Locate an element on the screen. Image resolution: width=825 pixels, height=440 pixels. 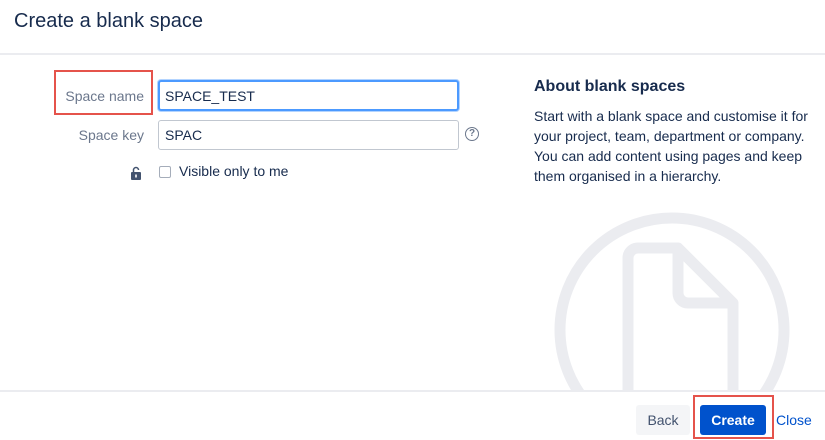
space-key-input is located at coordinates (308, 135).